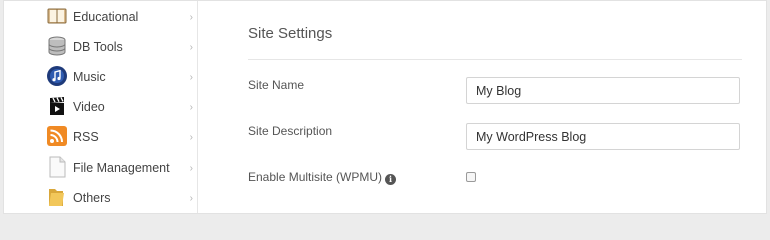  What do you see at coordinates (315, 177) in the screenshot?
I see `multisite-label: Enable Multisite (WPMU)` at bounding box center [315, 177].